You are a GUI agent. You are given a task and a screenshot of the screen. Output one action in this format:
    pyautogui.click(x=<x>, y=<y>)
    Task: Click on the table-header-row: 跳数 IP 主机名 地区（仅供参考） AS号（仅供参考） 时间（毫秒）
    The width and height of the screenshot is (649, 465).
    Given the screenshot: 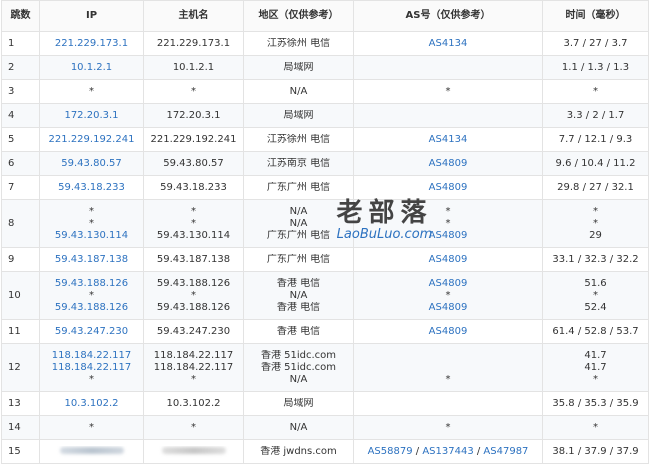 What is the action you would take?
    pyautogui.click(x=325, y=16)
    